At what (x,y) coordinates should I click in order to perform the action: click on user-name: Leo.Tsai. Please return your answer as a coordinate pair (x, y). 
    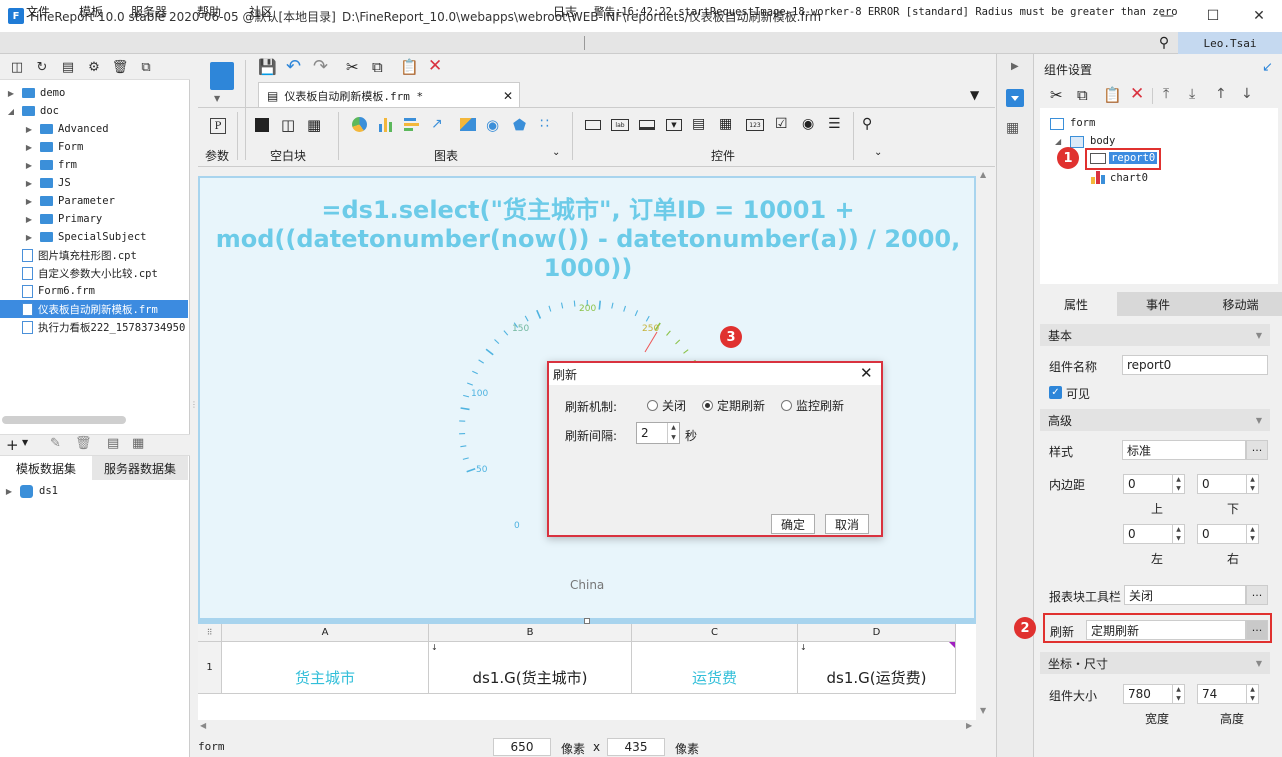
    Looking at the image, I should click on (1230, 43).